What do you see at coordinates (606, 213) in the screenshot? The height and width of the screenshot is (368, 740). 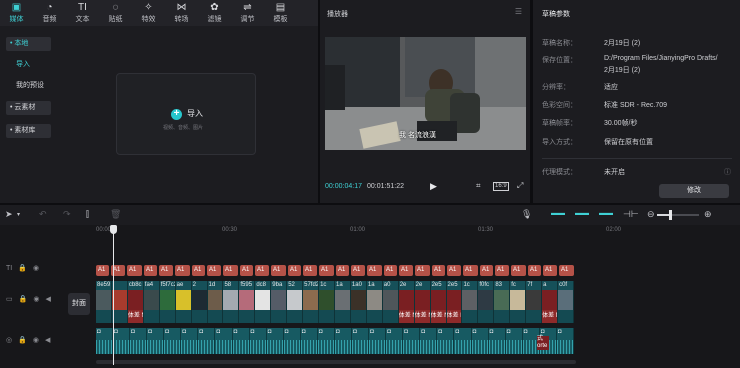 I see `snap-icon: ▬▬` at bounding box center [606, 213].